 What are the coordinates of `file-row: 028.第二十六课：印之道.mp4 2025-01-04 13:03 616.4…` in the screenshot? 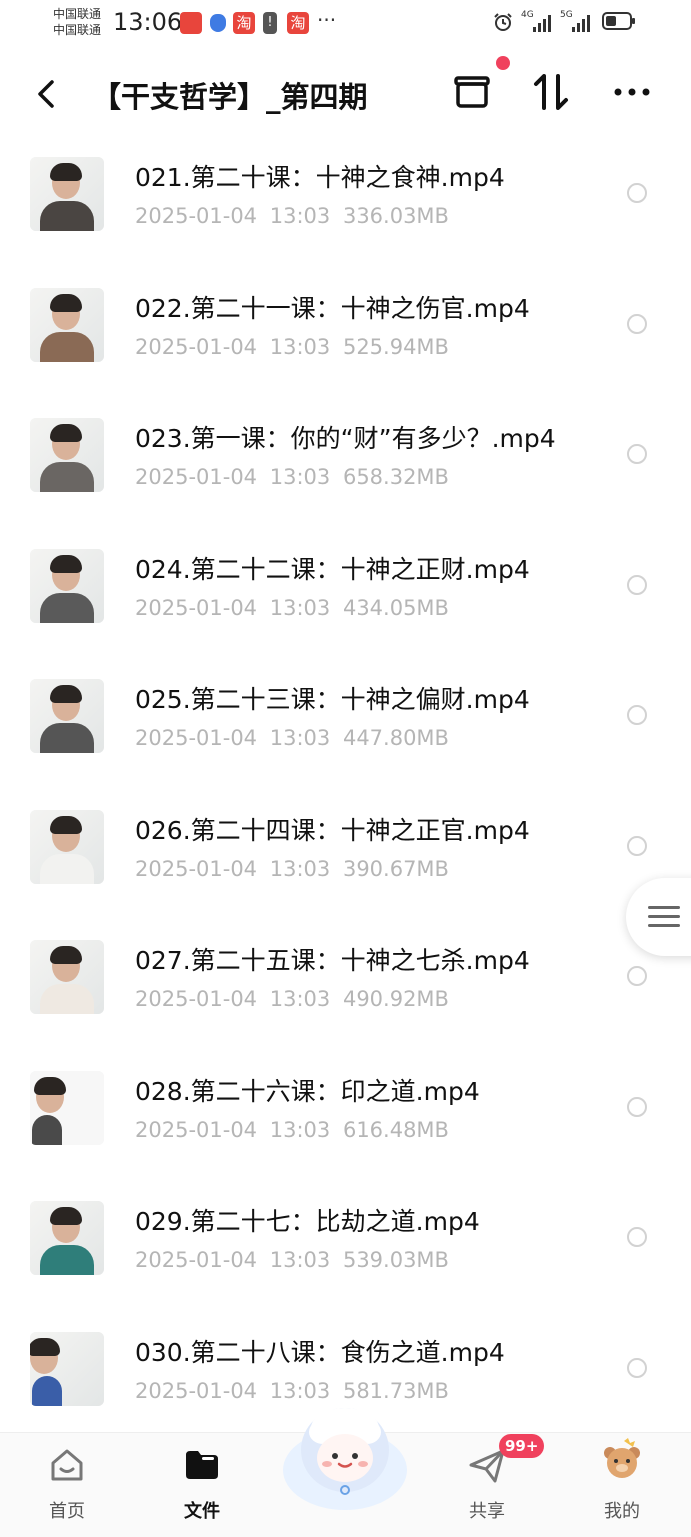 It's located at (345, 1109).